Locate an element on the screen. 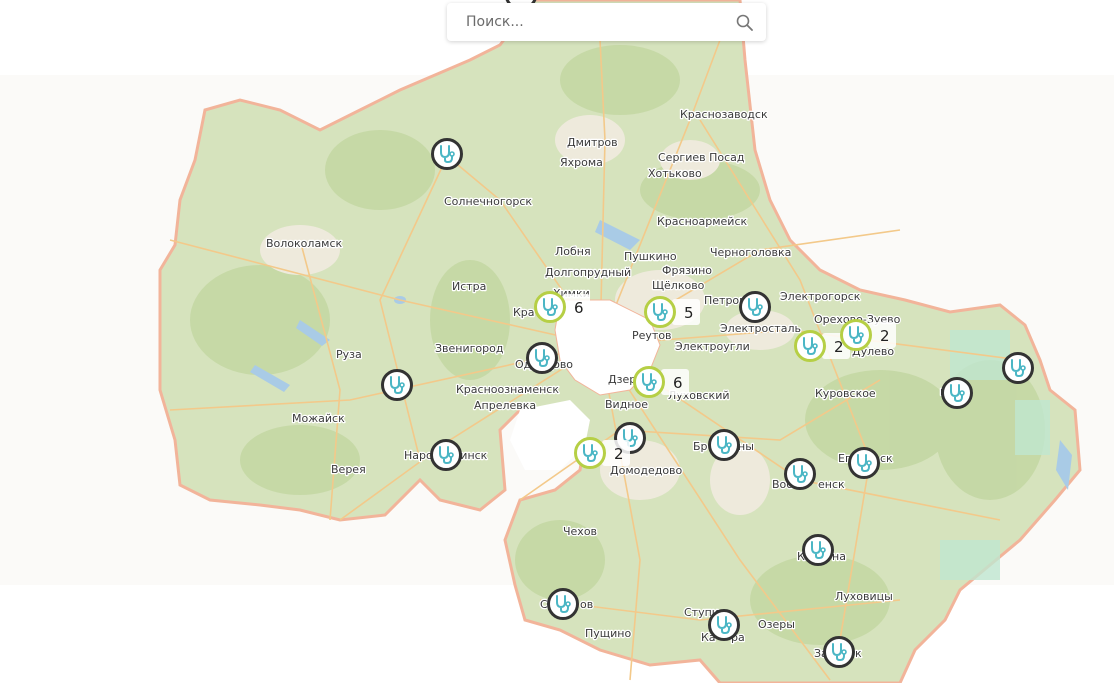 This screenshot has width=1114, height=683. town-label: Чехов is located at coordinates (580, 531).